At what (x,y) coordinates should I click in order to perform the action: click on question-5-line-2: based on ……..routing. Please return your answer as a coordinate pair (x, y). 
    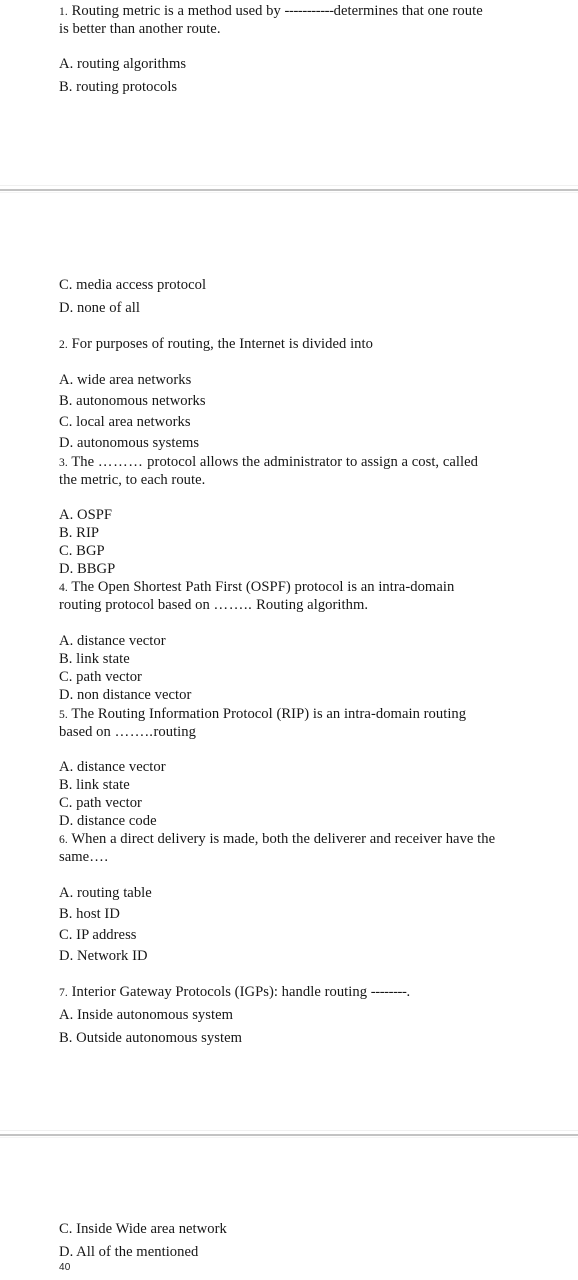
    Looking at the image, I should click on (127, 732).